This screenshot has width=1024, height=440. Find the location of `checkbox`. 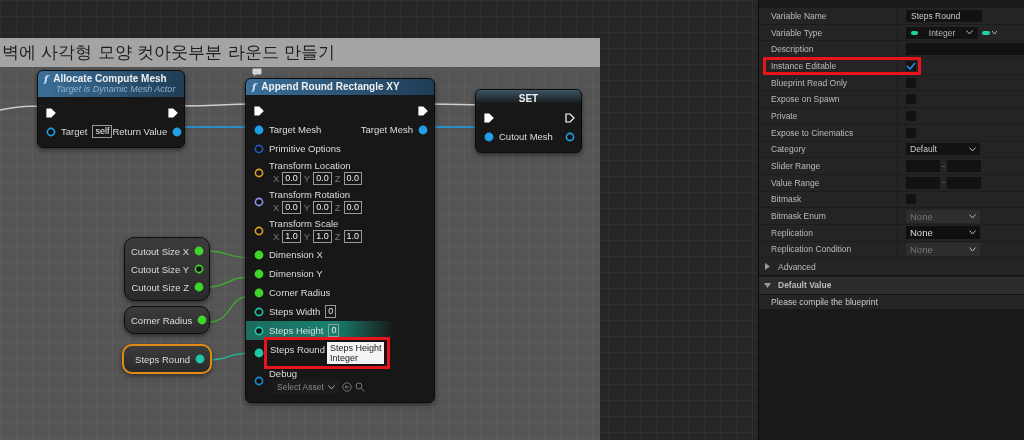

checkbox is located at coordinates (911, 65).